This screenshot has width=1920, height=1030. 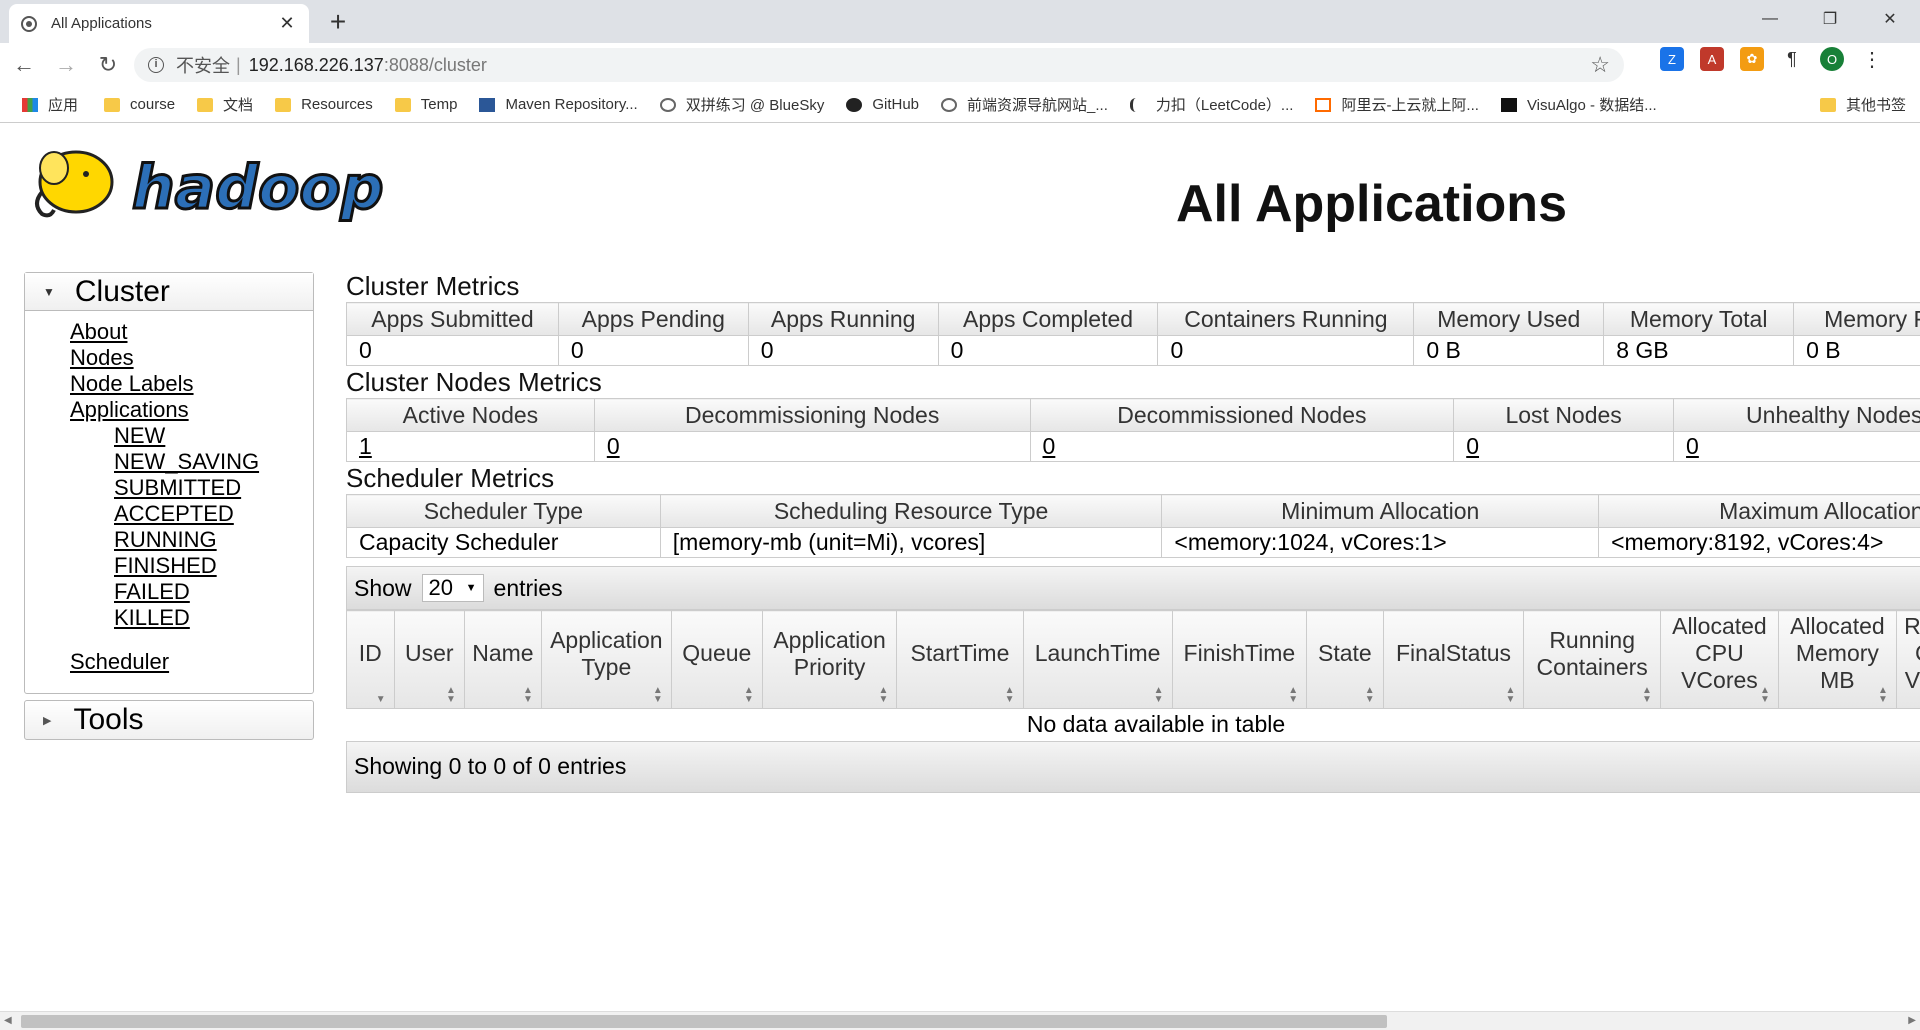 I want to click on column-header: Application Priority ▲ ▼, so click(x=829, y=659).